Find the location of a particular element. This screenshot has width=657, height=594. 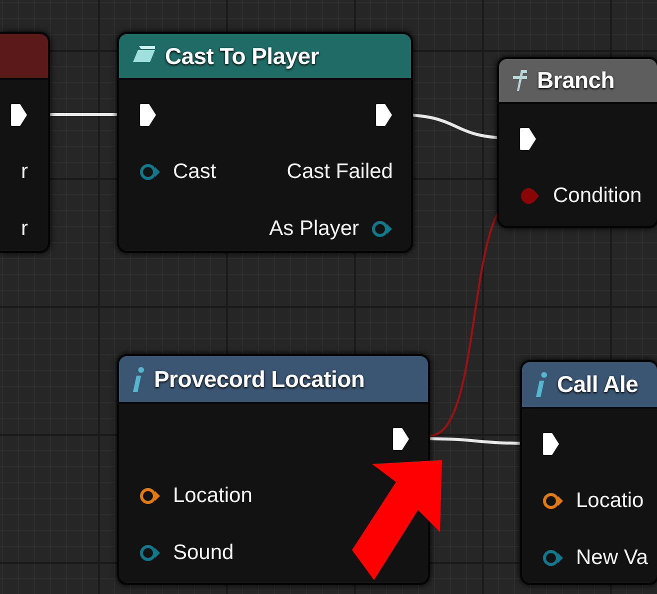

pin-label: Locatio is located at coordinates (610, 501).